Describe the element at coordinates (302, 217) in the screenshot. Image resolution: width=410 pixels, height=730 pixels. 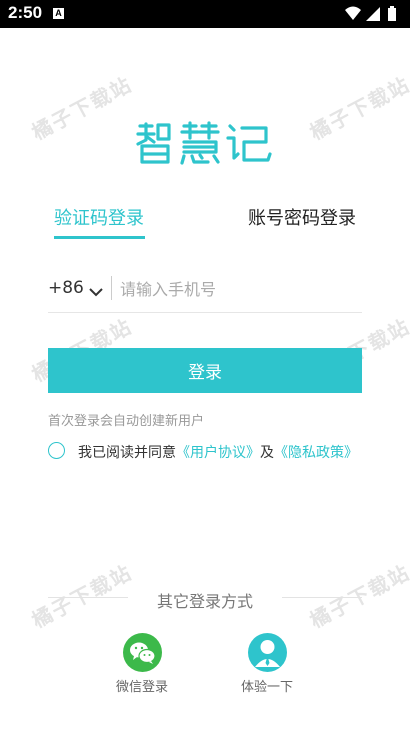
I see `tab-password-login: 账号密码登录` at that location.